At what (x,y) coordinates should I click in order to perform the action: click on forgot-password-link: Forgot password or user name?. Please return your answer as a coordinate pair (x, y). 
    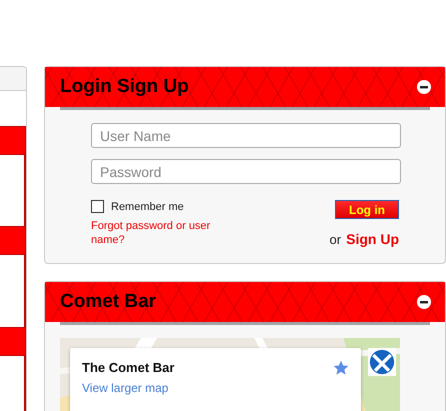
    Looking at the image, I should click on (161, 233).